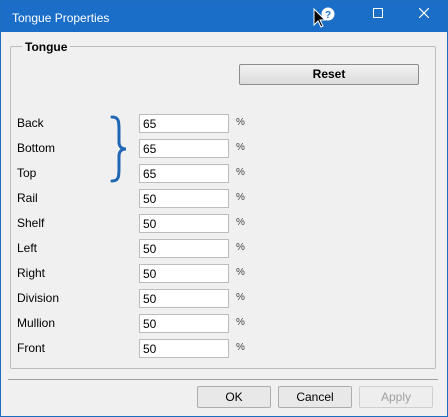 Image resolution: width=448 pixels, height=417 pixels. Describe the element at coordinates (184, 323) in the screenshot. I see `input-mullion` at that location.